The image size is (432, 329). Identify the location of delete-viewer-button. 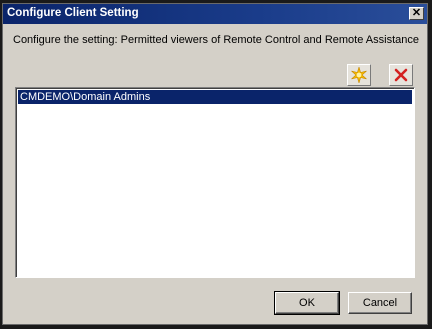
(401, 75).